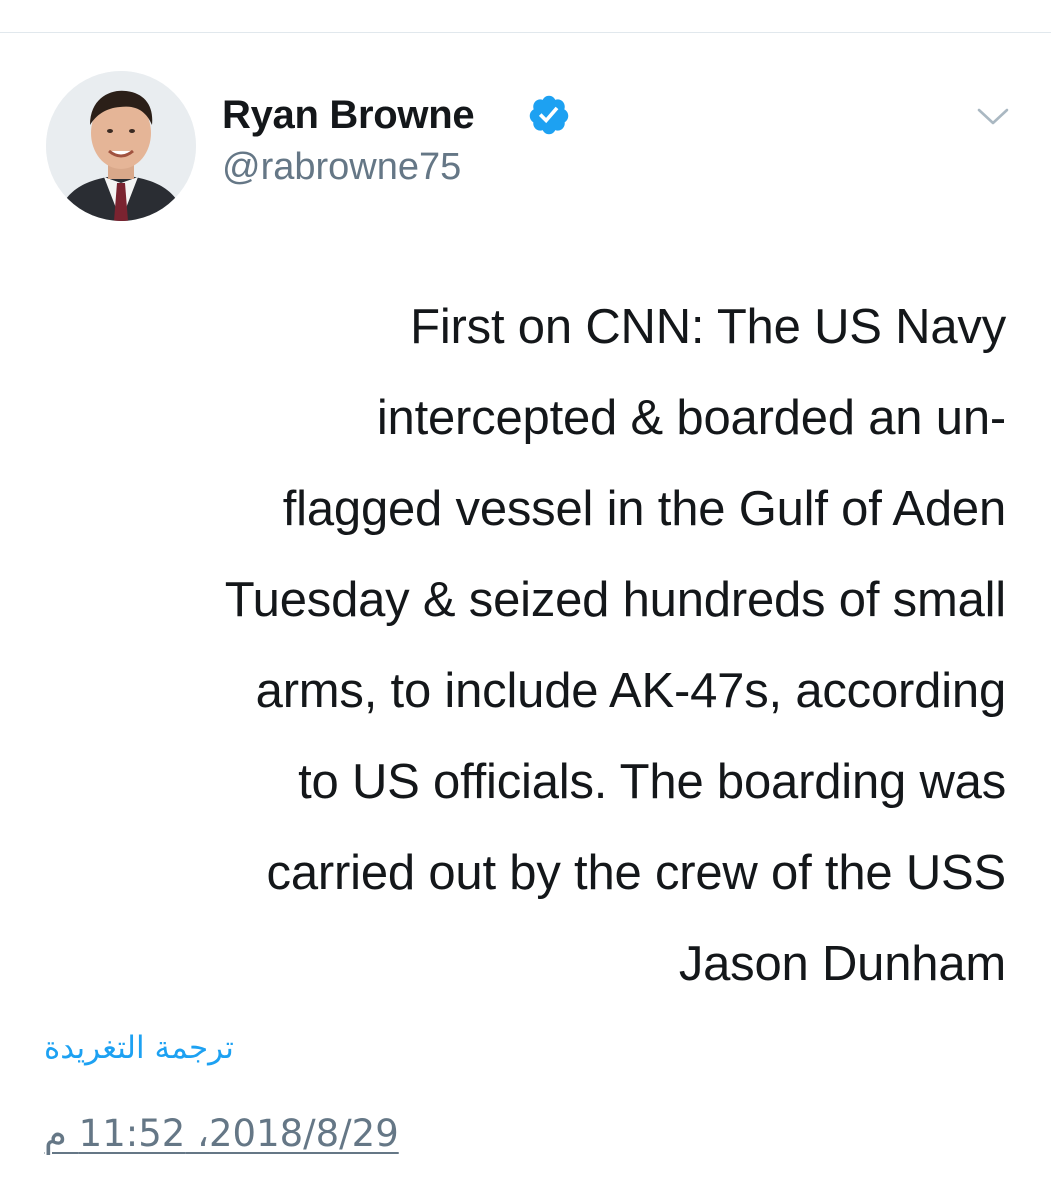 The height and width of the screenshot is (1200, 1051). Describe the element at coordinates (139, 1048) in the screenshot. I see `translate-tweet-link: ترجمة التغريدة` at that location.